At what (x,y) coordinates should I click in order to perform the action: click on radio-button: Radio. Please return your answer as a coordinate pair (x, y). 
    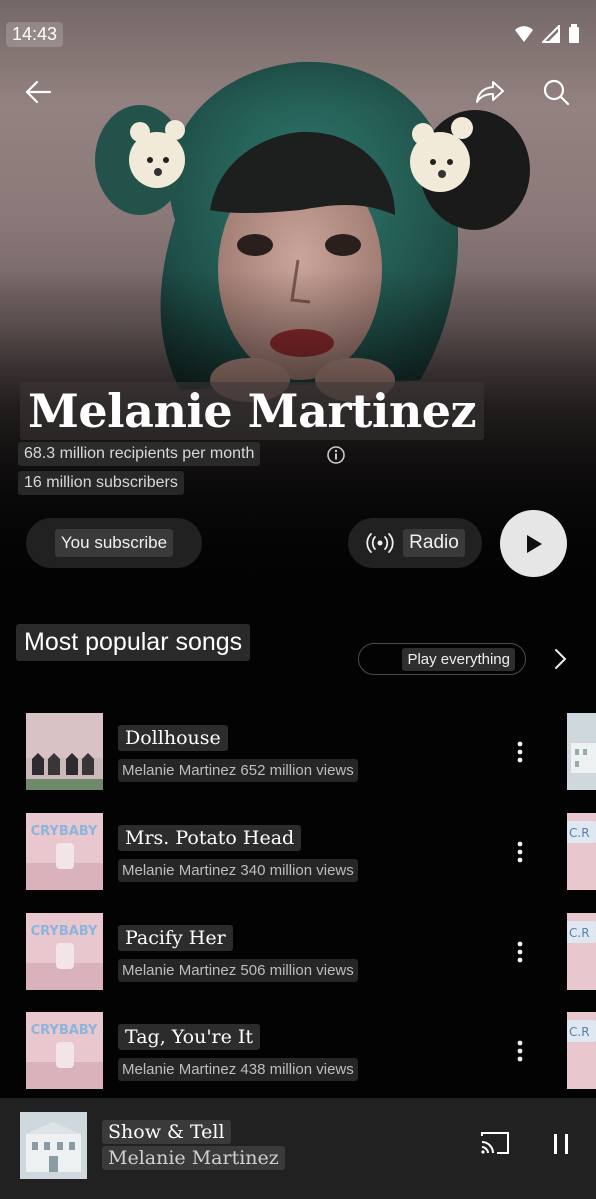
    Looking at the image, I should click on (415, 543).